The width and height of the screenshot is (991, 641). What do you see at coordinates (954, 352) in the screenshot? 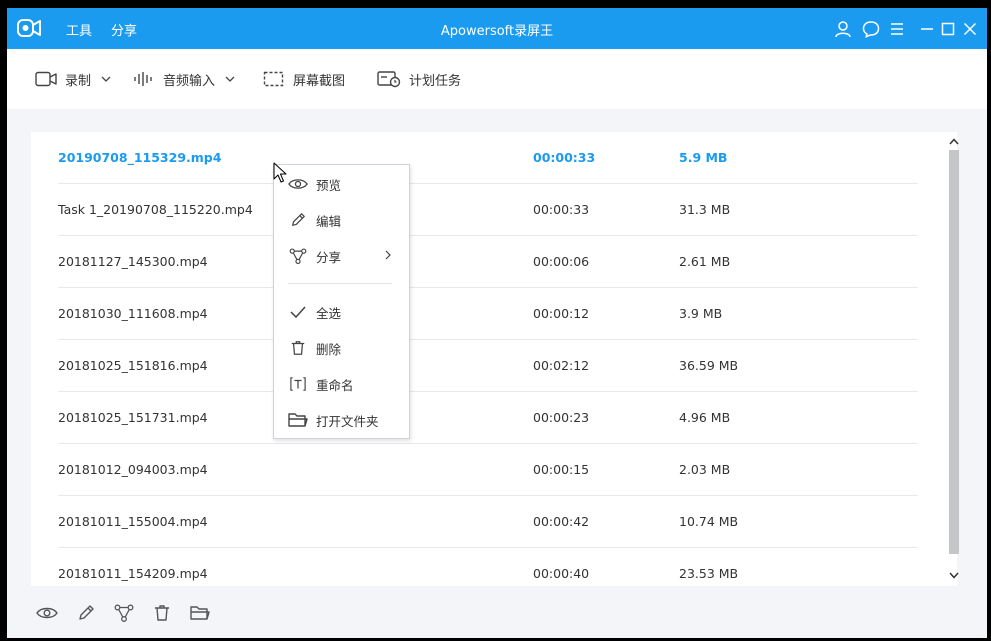
I see `scrollbar-thumb` at bounding box center [954, 352].